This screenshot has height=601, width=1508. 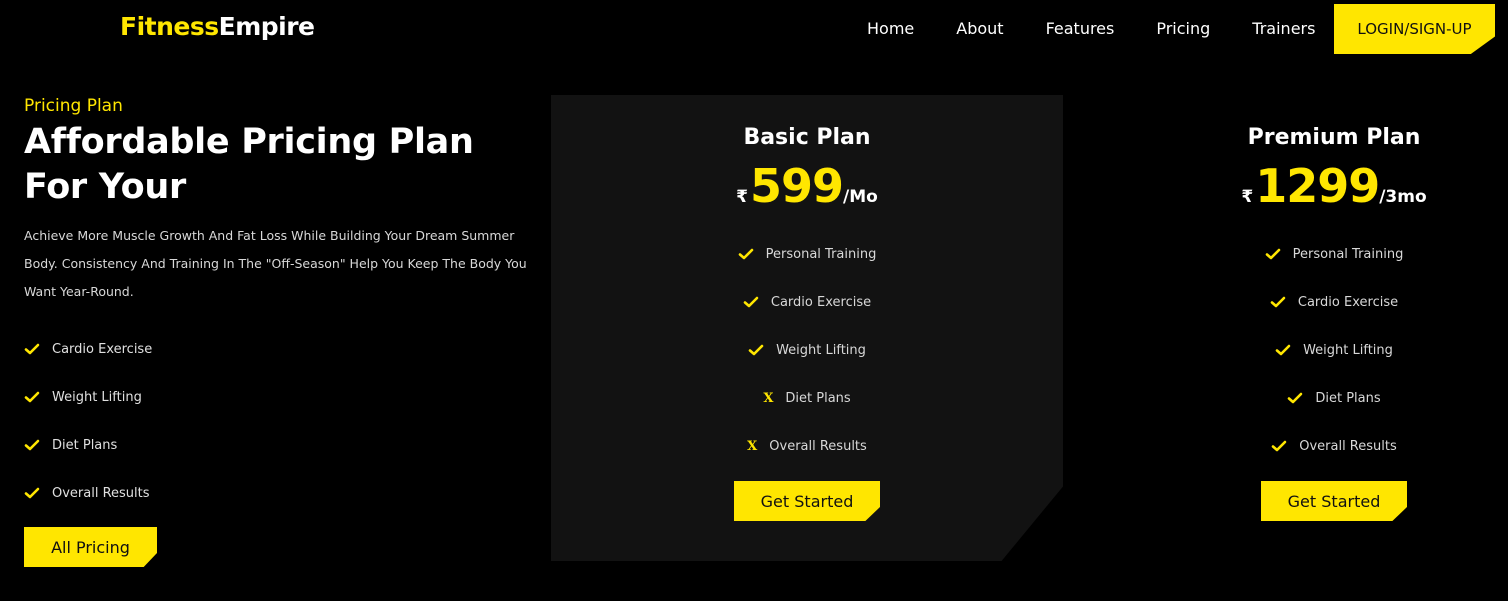 I want to click on main-nav: Home About Features Pricing Trainers, so click(x=1091, y=29).